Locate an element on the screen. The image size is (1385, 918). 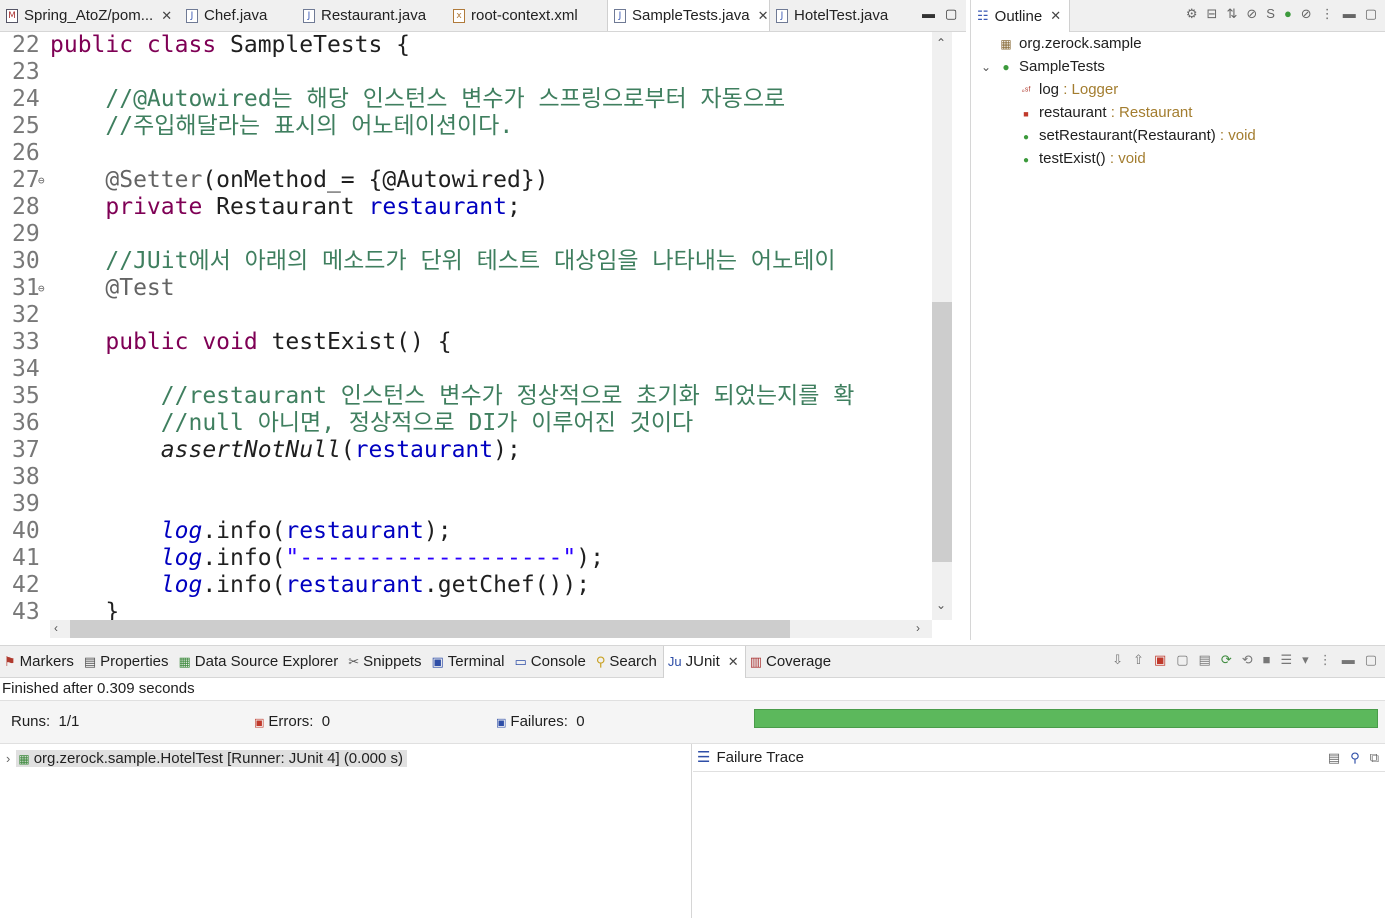
filter-stack-icon: ⚲ is located at coordinates (1355, 758).